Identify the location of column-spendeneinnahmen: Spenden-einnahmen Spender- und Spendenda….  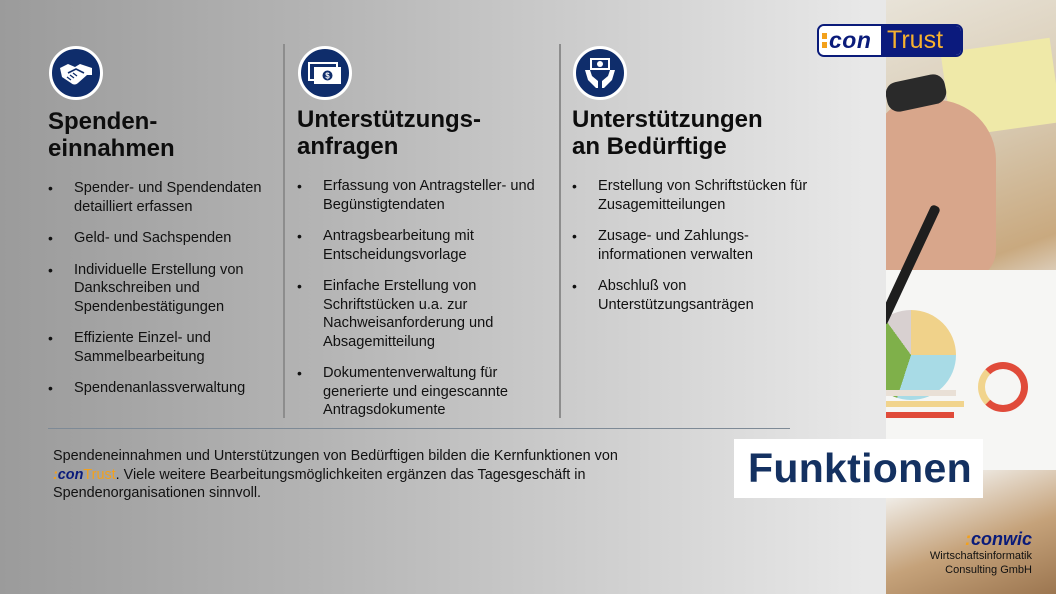
(163, 228).